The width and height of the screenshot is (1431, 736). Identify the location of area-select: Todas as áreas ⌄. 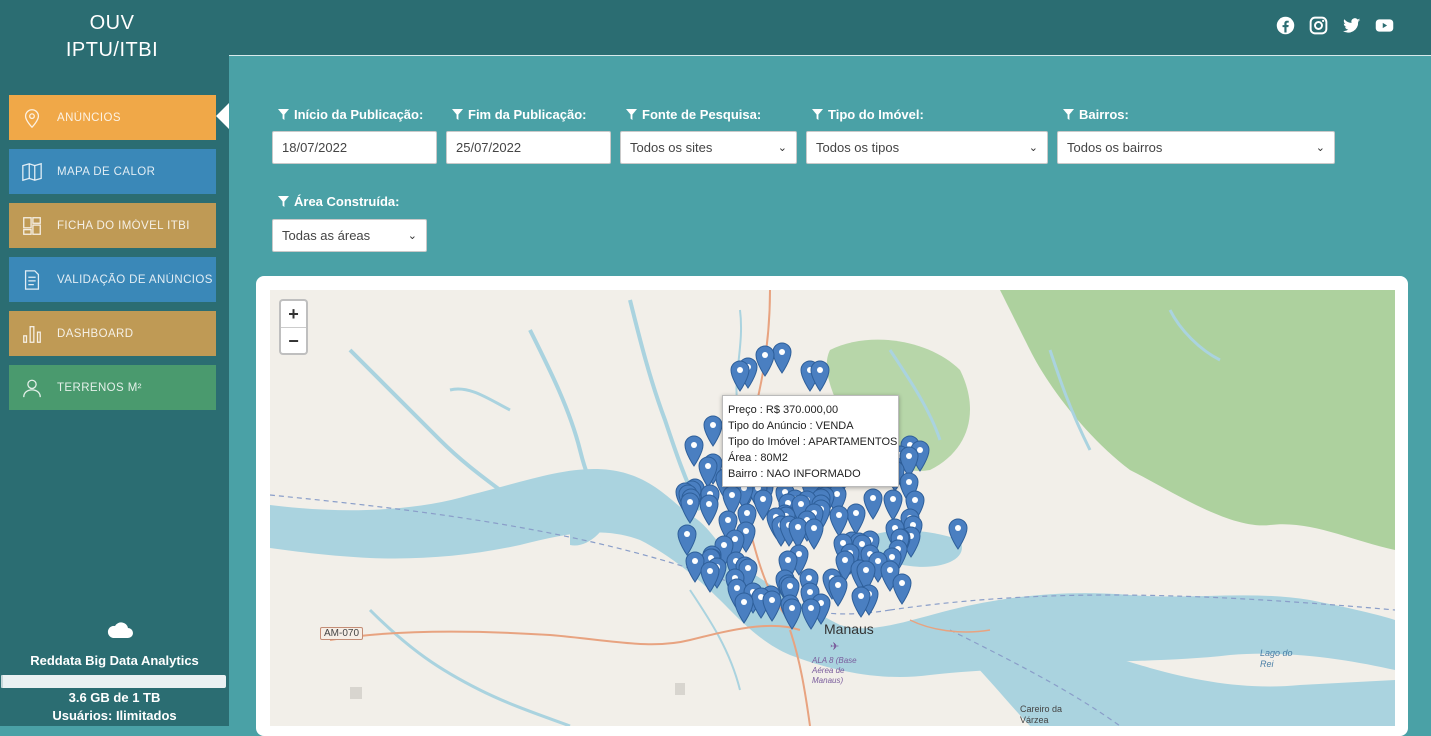
(349, 235).